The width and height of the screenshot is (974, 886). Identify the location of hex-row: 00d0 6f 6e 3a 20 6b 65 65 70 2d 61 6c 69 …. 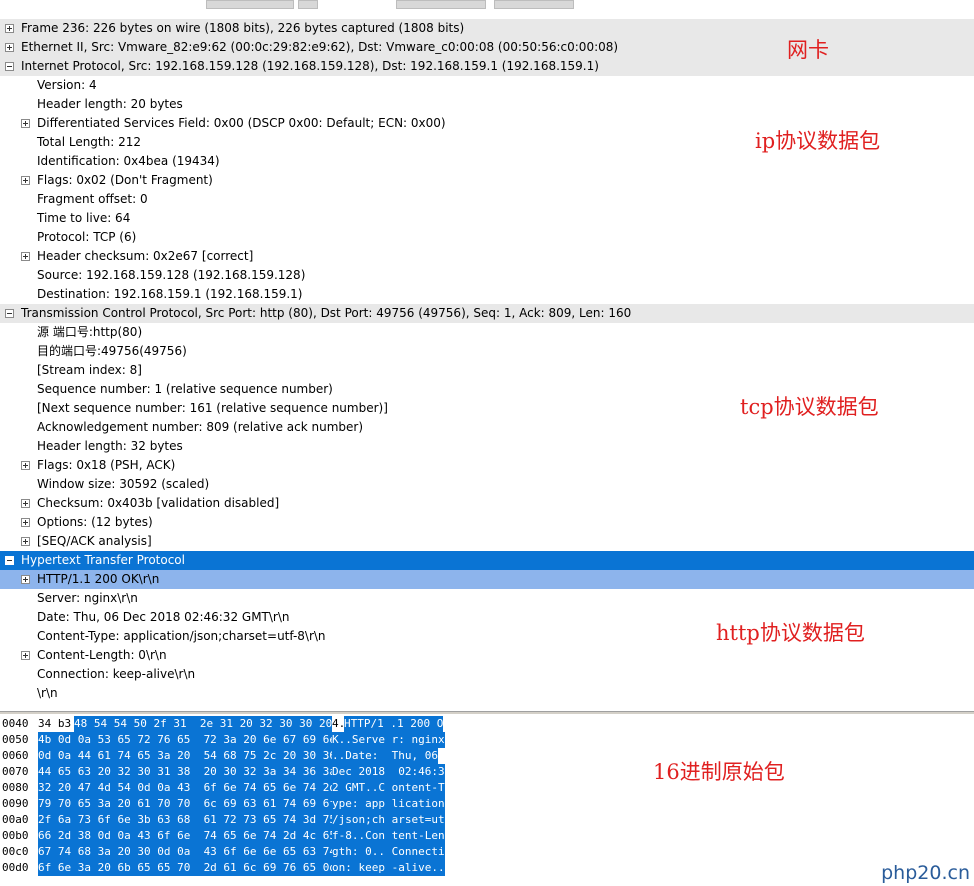
(487, 868).